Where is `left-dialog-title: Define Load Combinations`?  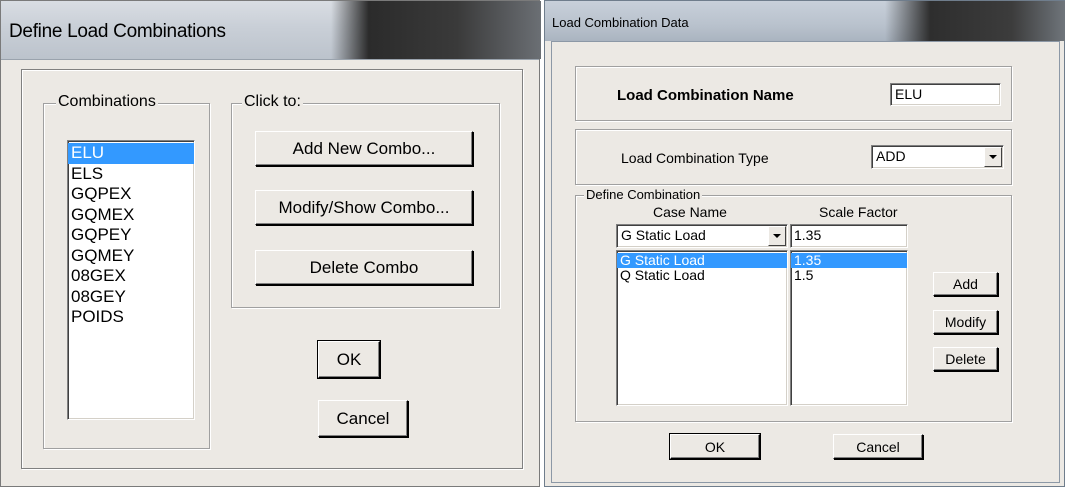 left-dialog-title: Define Load Combinations is located at coordinates (117, 31).